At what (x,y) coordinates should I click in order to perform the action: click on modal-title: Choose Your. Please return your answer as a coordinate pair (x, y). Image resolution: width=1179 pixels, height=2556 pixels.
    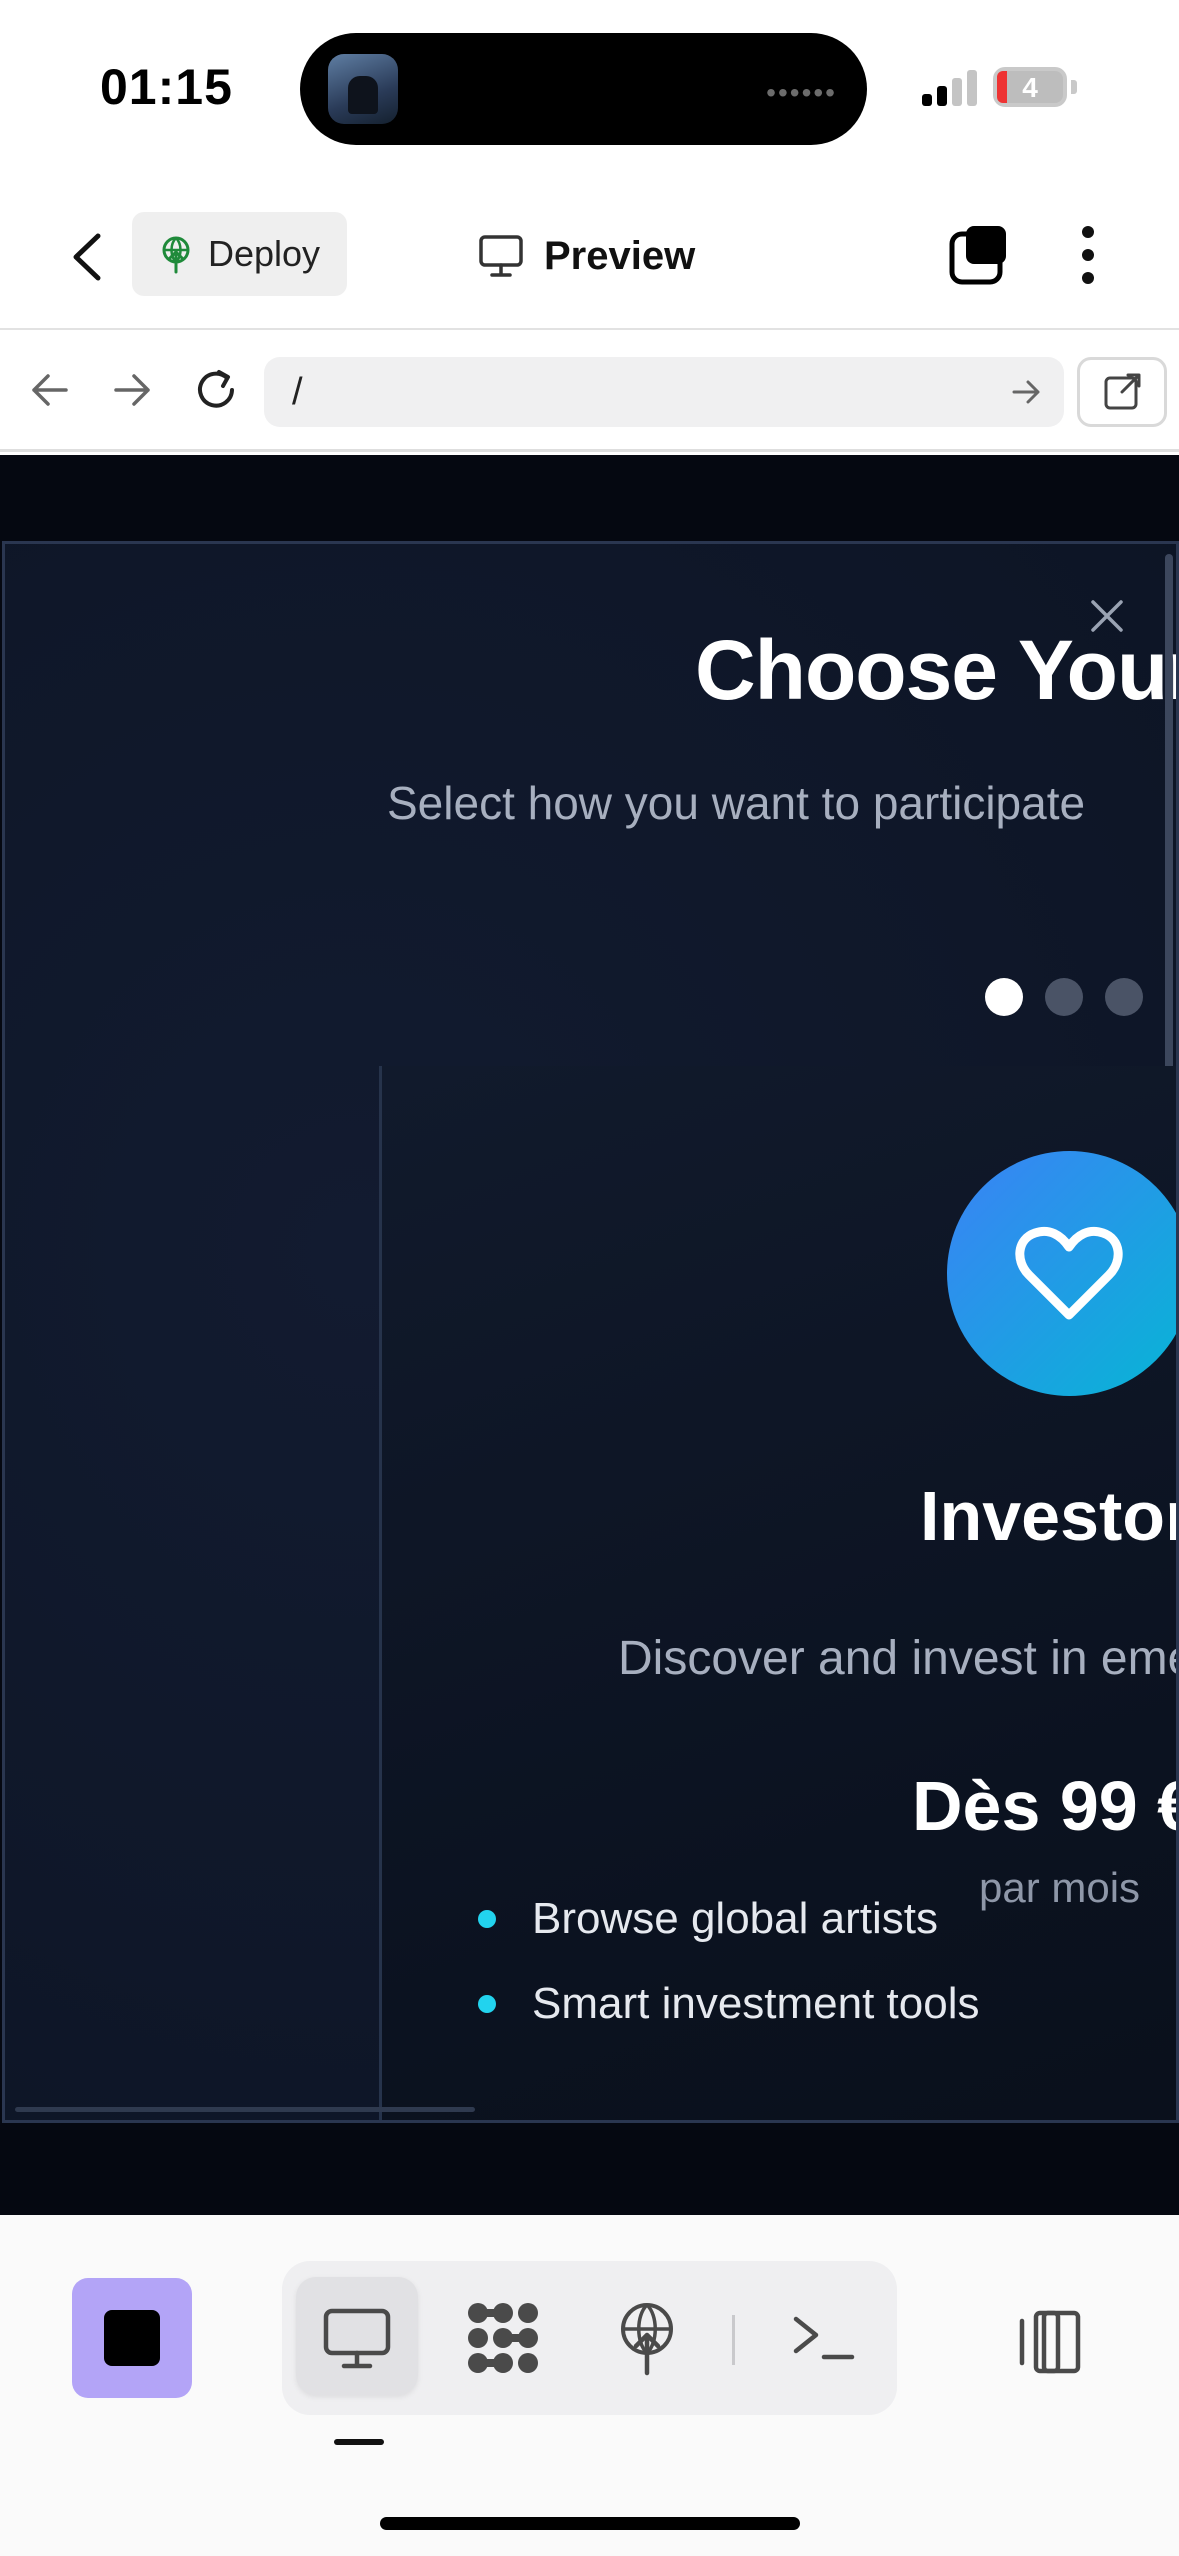
    Looking at the image, I should click on (937, 670).